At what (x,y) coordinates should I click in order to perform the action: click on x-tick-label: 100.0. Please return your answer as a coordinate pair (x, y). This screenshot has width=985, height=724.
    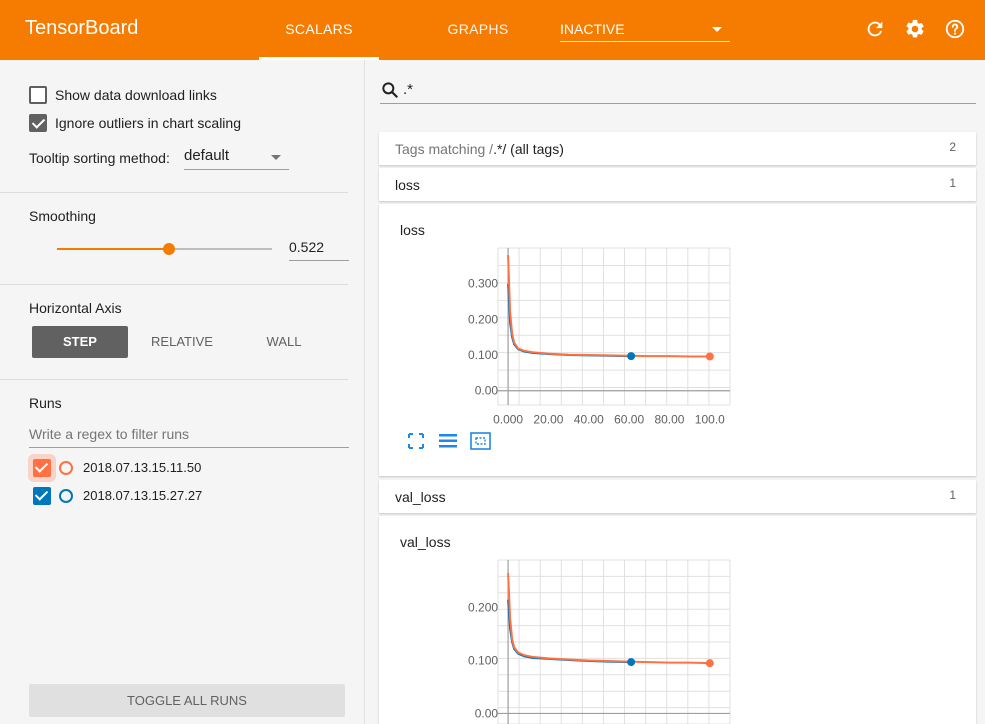
    Looking at the image, I should click on (710, 420).